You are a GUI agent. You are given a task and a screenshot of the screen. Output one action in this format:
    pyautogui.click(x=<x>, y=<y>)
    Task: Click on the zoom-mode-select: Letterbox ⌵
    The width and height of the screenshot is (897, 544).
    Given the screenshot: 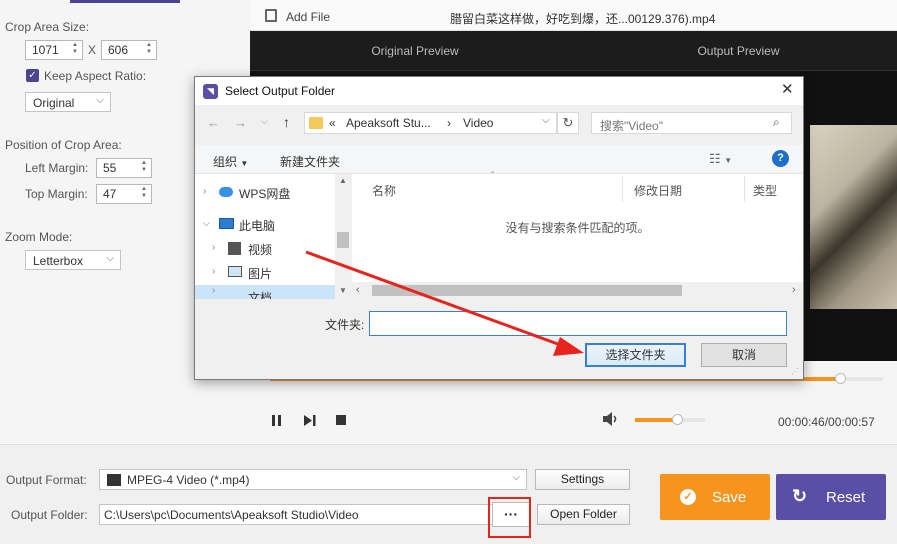 What is the action you would take?
    pyautogui.click(x=73, y=260)
    